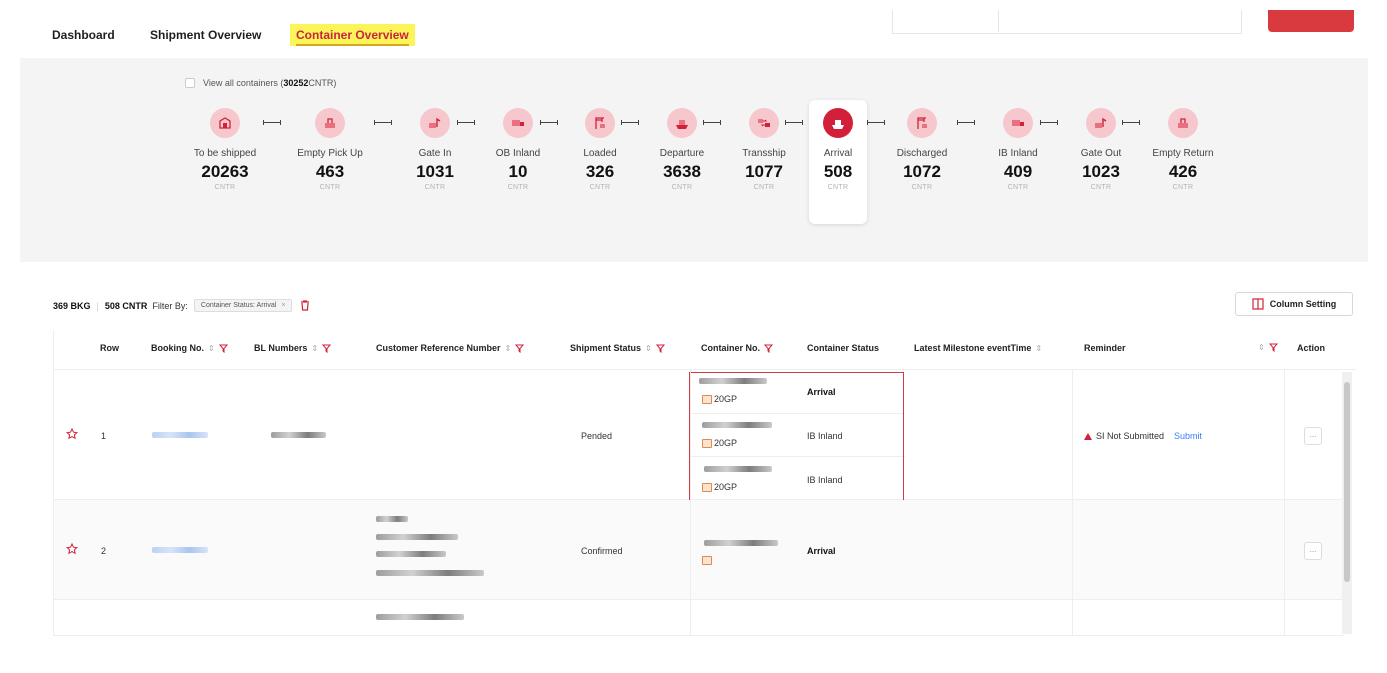 This screenshot has width=1387, height=673. What do you see at coordinates (1101, 149) in the screenshot?
I see `step-gate-out: Gate Out 1023 CNTR` at bounding box center [1101, 149].